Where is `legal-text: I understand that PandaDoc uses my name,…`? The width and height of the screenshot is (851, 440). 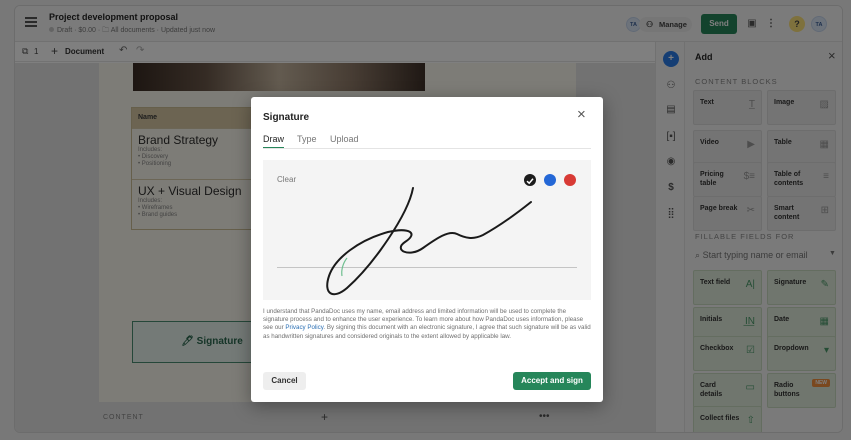
legal-text: I understand that PandaDoc uses my name,… is located at coordinates (427, 324).